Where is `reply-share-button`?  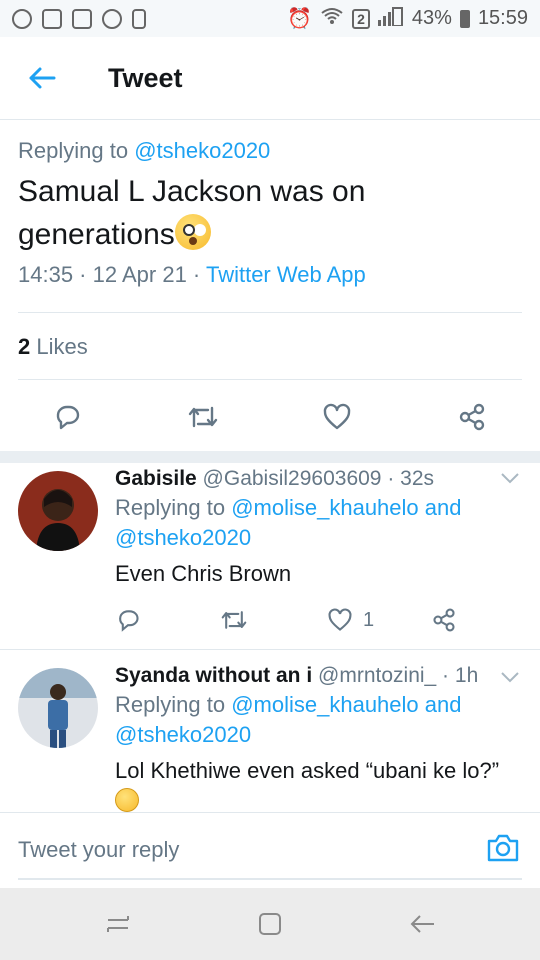 reply-share-button is located at coordinates (444, 620).